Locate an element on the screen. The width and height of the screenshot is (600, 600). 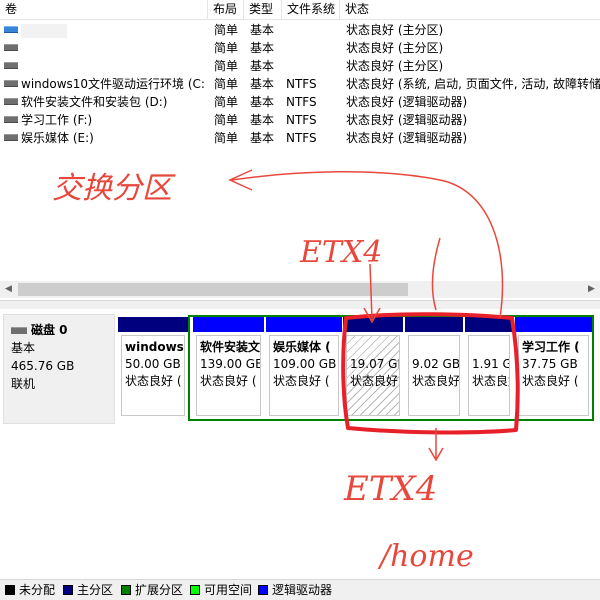
column-header-volume: 卷 is located at coordinates (104, 9).